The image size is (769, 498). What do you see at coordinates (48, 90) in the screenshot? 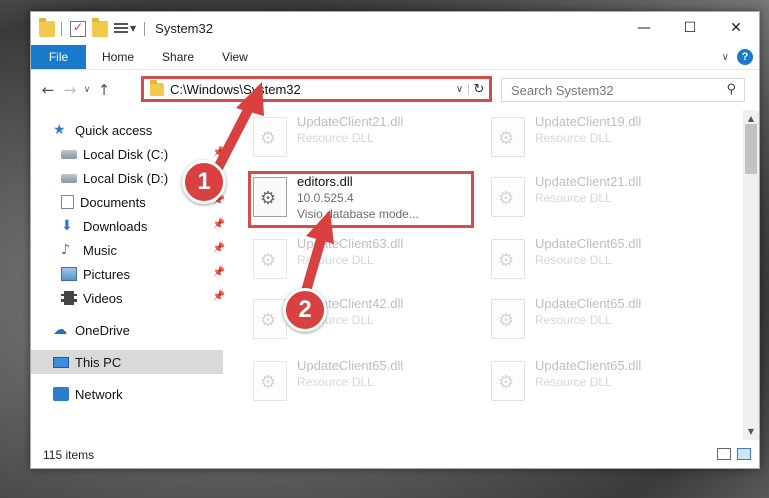
I see `back-icon: ←` at bounding box center [48, 90].